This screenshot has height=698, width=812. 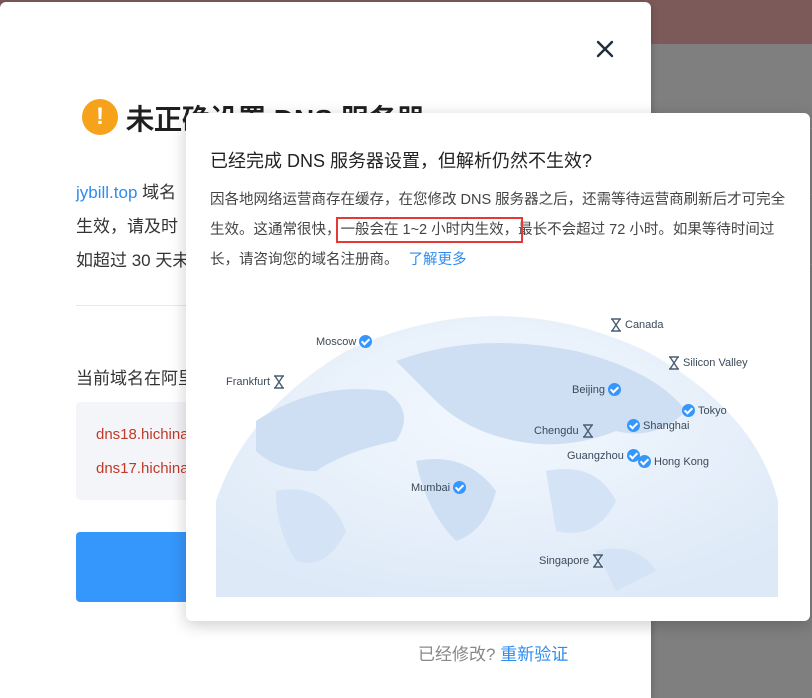 What do you see at coordinates (142, 468) in the screenshot?
I see `ns-item: dns17.hichina` at bounding box center [142, 468].